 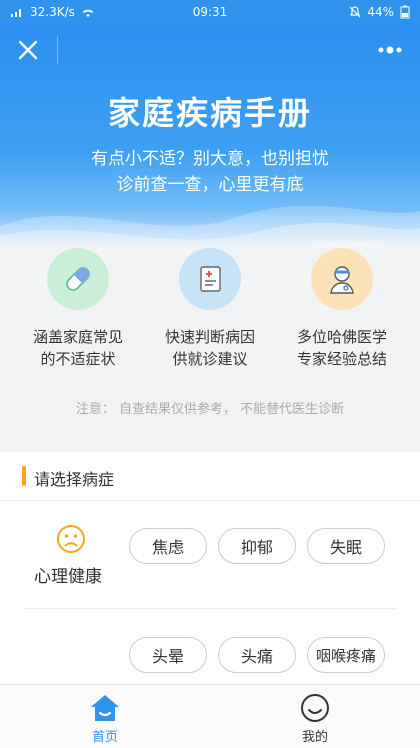 I want to click on row-divider, so click(x=210, y=608).